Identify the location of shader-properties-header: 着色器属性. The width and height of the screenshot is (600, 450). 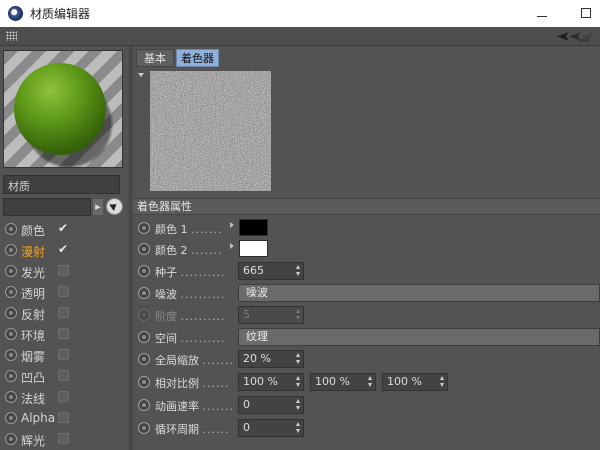
(366, 206).